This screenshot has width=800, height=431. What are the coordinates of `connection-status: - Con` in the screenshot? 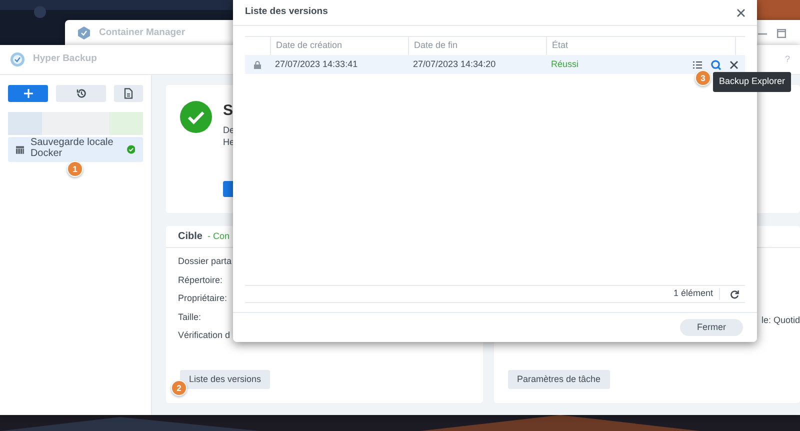 It's located at (218, 236).